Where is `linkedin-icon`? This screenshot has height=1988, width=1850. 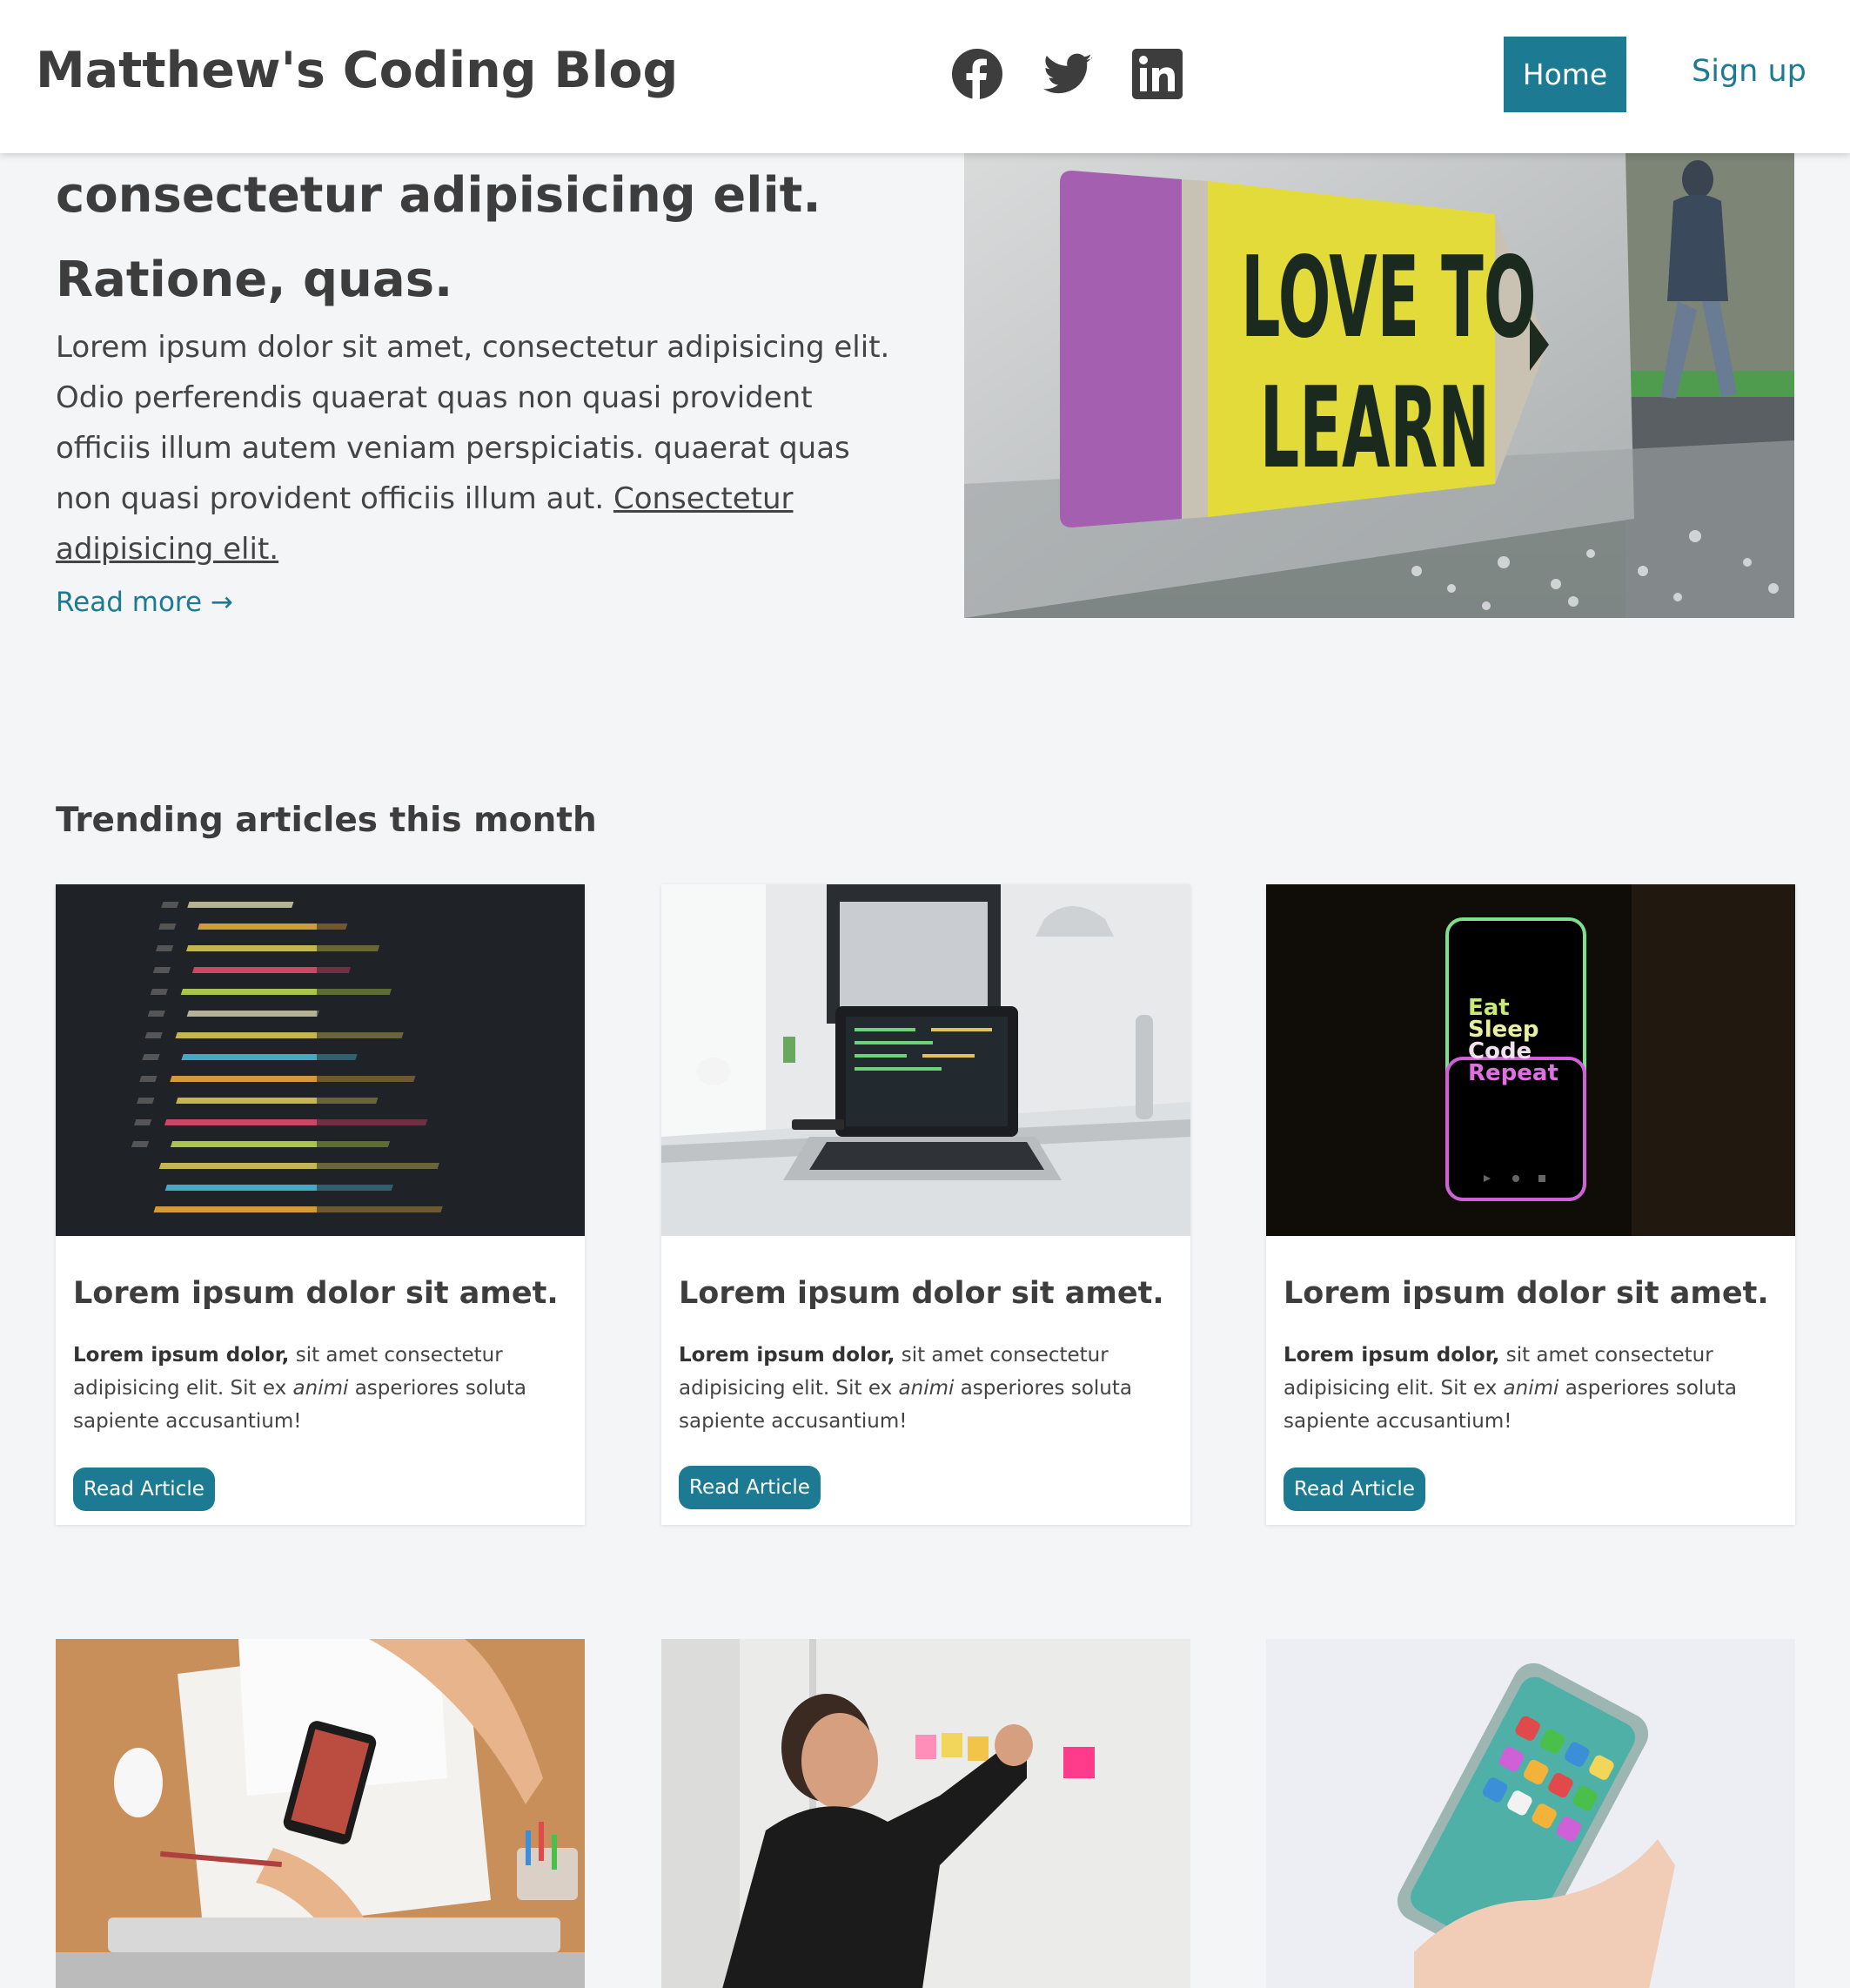 linkedin-icon is located at coordinates (1157, 74).